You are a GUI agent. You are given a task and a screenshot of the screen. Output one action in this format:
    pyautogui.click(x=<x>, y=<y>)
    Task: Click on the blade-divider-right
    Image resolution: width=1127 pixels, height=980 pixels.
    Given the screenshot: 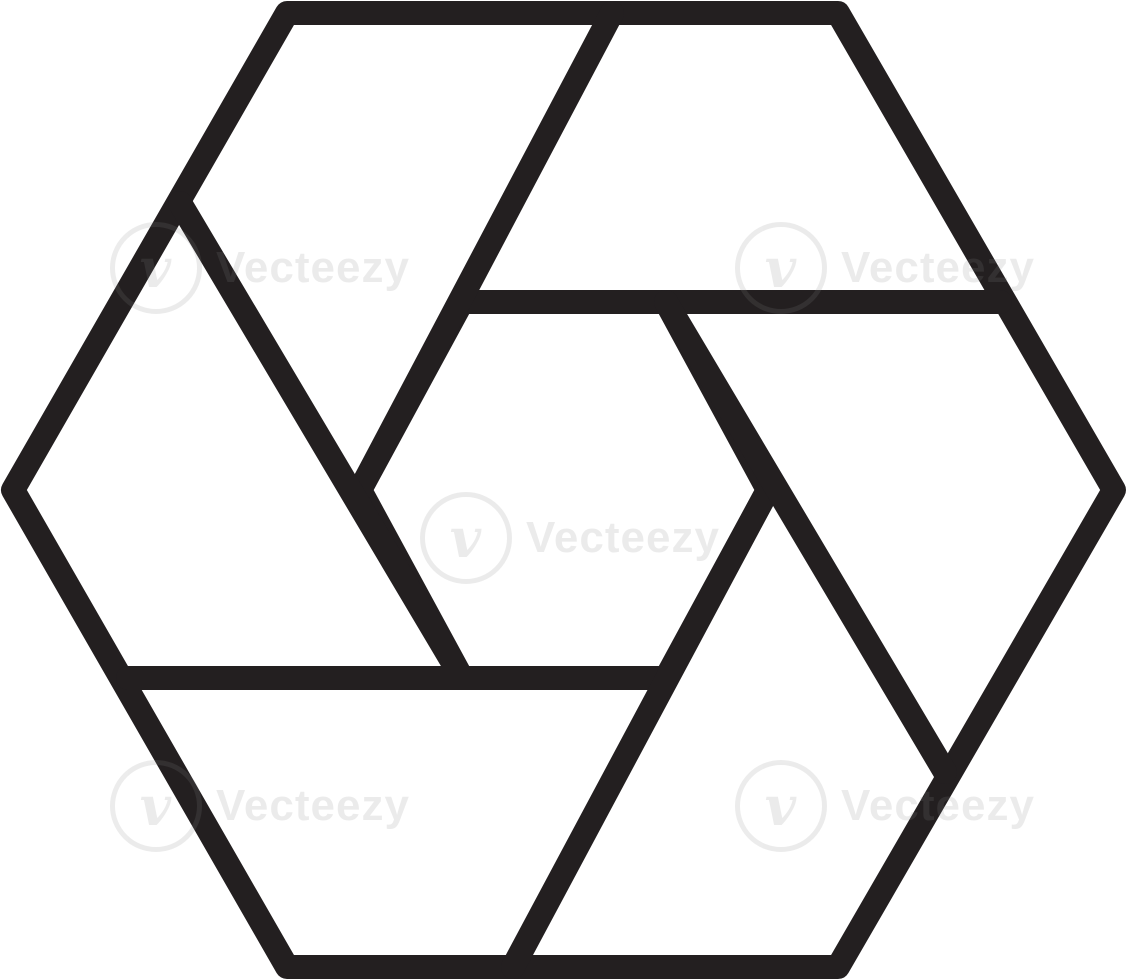 What is the action you would take?
    pyautogui.click(x=805, y=537)
    